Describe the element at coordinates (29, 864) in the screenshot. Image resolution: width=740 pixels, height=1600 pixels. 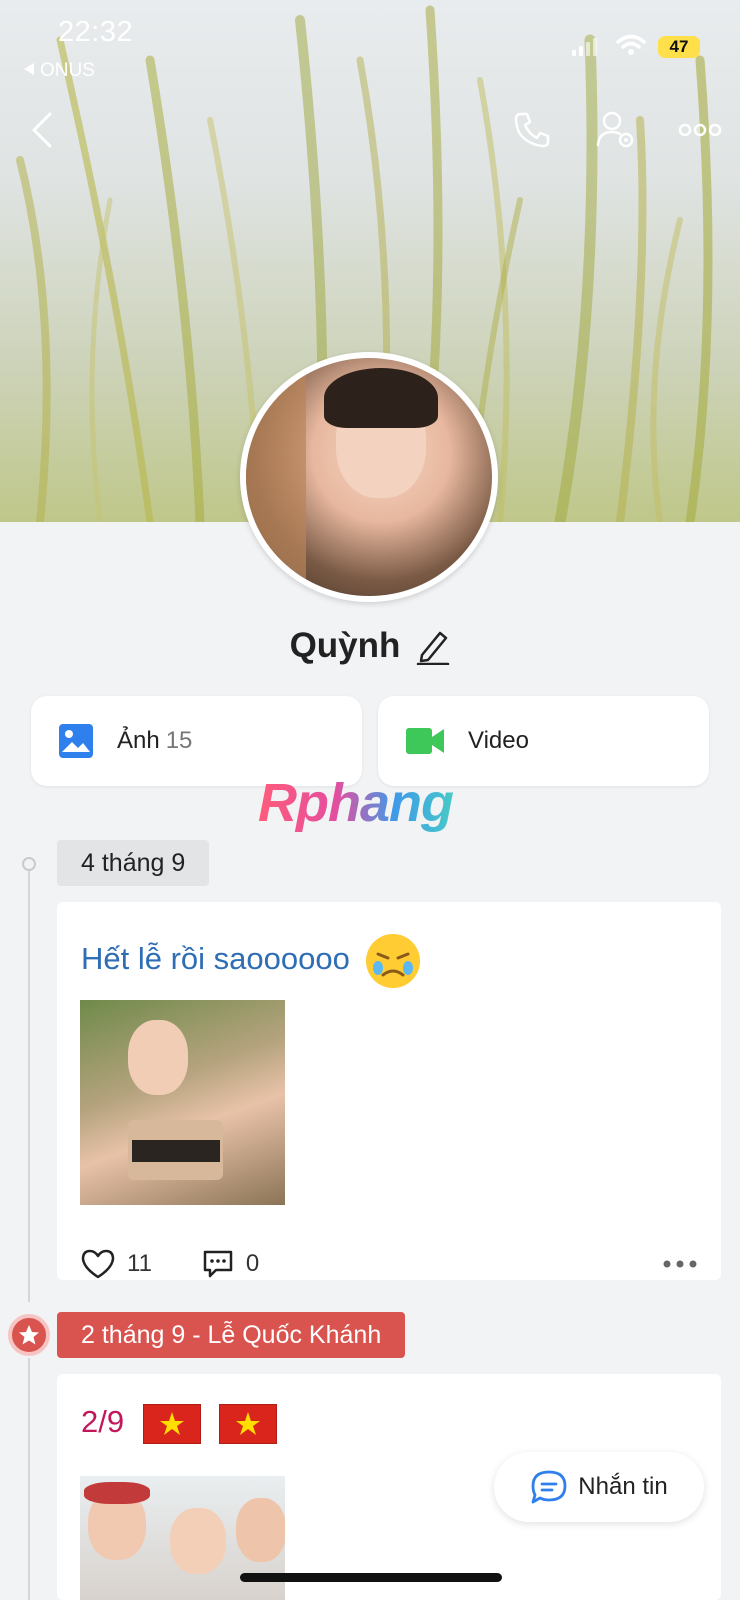
I see `timeline-dot` at that location.